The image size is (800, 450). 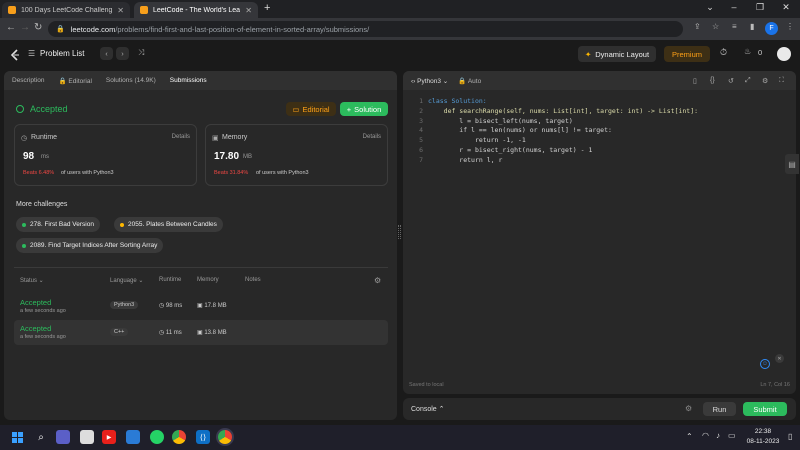 I want to click on maximize-icon: ❐, so click(x=760, y=7).